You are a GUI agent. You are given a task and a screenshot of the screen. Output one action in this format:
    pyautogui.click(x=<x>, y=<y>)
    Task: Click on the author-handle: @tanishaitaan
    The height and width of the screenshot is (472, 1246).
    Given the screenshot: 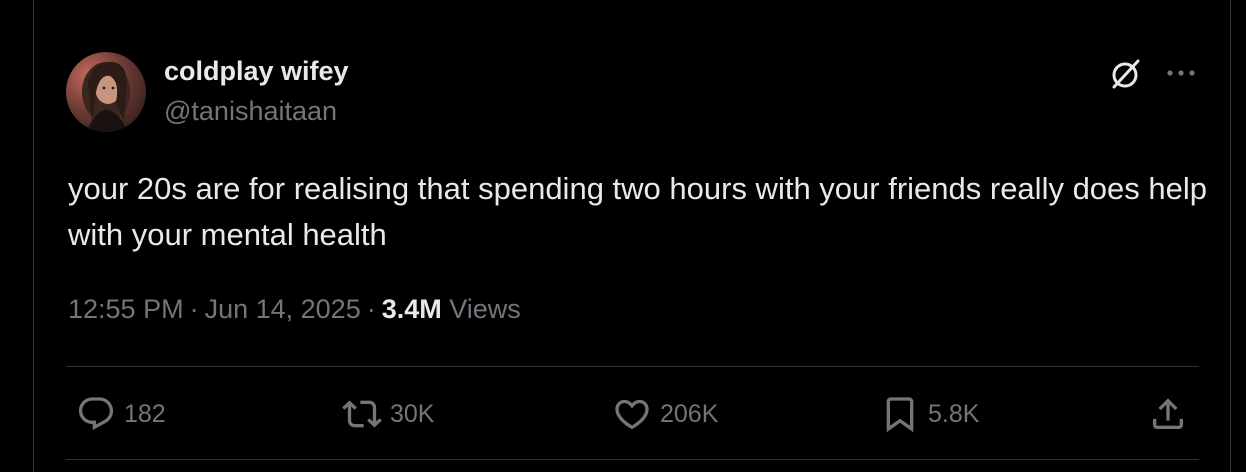 What is the action you would take?
    pyautogui.click(x=250, y=111)
    